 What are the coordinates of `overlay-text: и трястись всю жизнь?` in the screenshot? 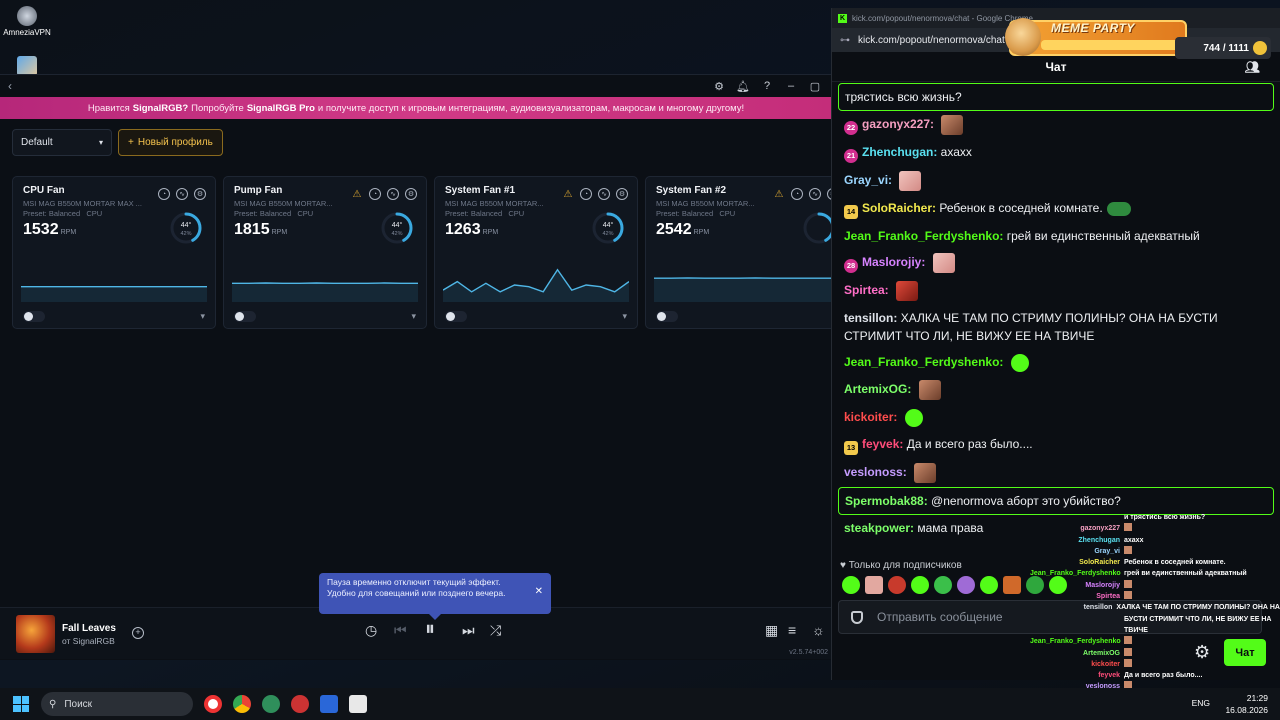 It's located at (1165, 517).